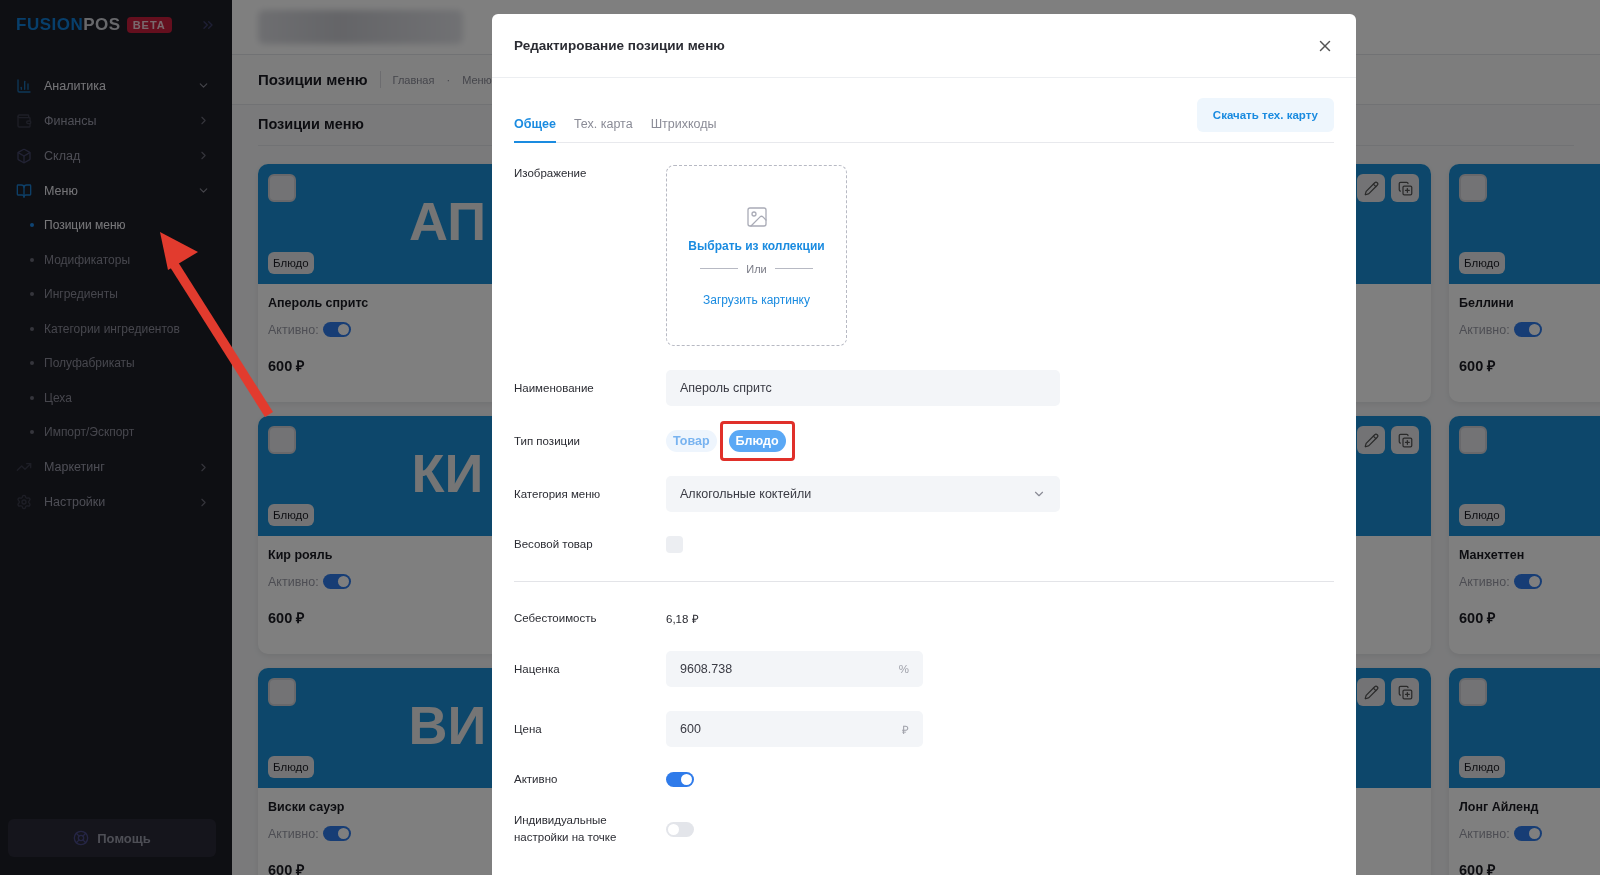 This screenshot has height=875, width=1600. Describe the element at coordinates (319, 79) in the screenshot. I see `page-title: Позиции меню` at that location.